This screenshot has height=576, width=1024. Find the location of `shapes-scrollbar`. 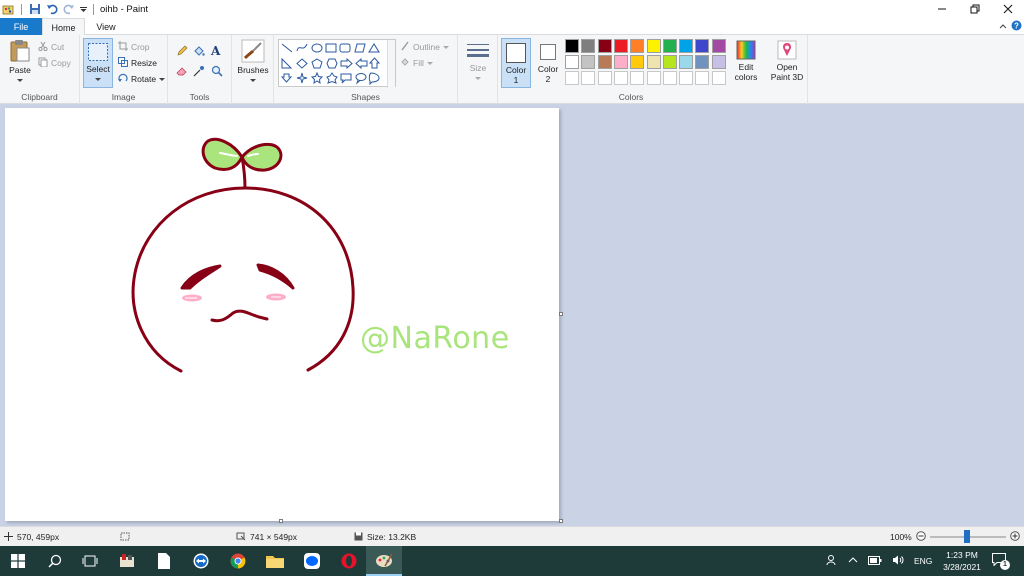

shapes-scrollbar is located at coordinates (391, 64).